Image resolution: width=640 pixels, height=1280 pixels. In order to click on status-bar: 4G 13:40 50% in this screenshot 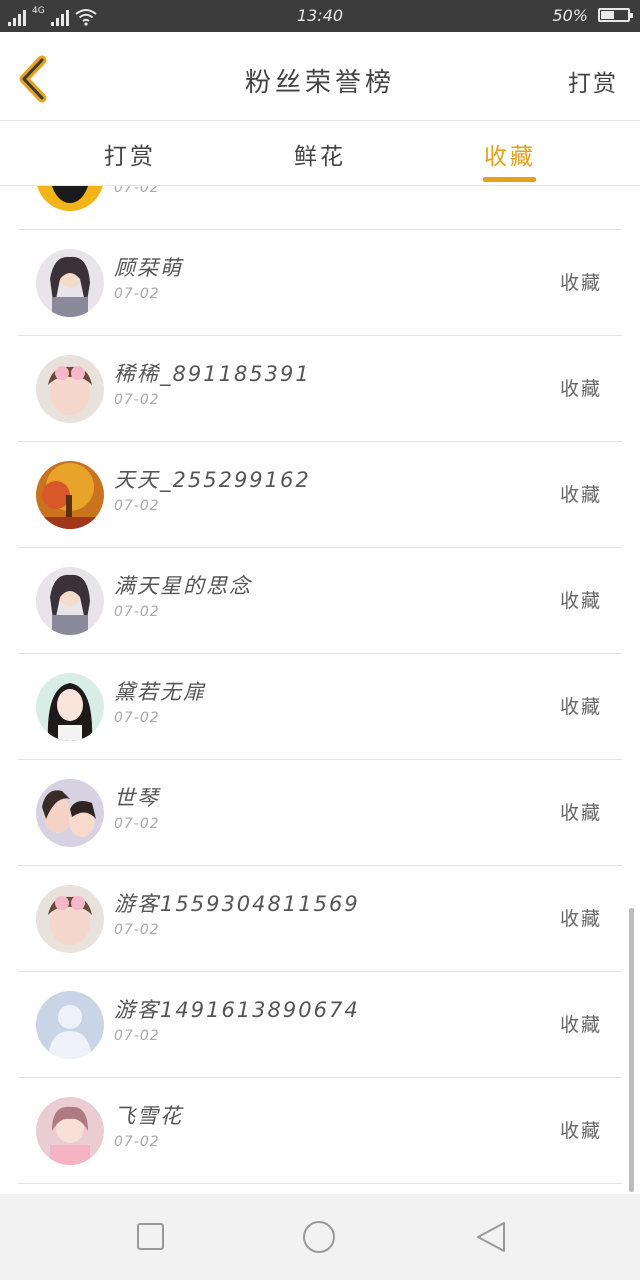, I will do `click(320, 16)`.